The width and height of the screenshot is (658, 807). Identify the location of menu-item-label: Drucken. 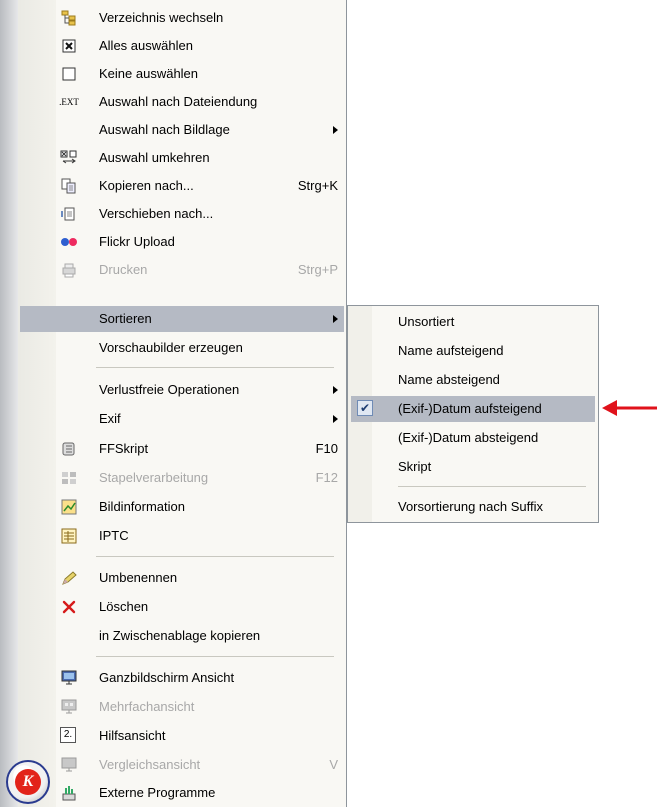
(123, 269).